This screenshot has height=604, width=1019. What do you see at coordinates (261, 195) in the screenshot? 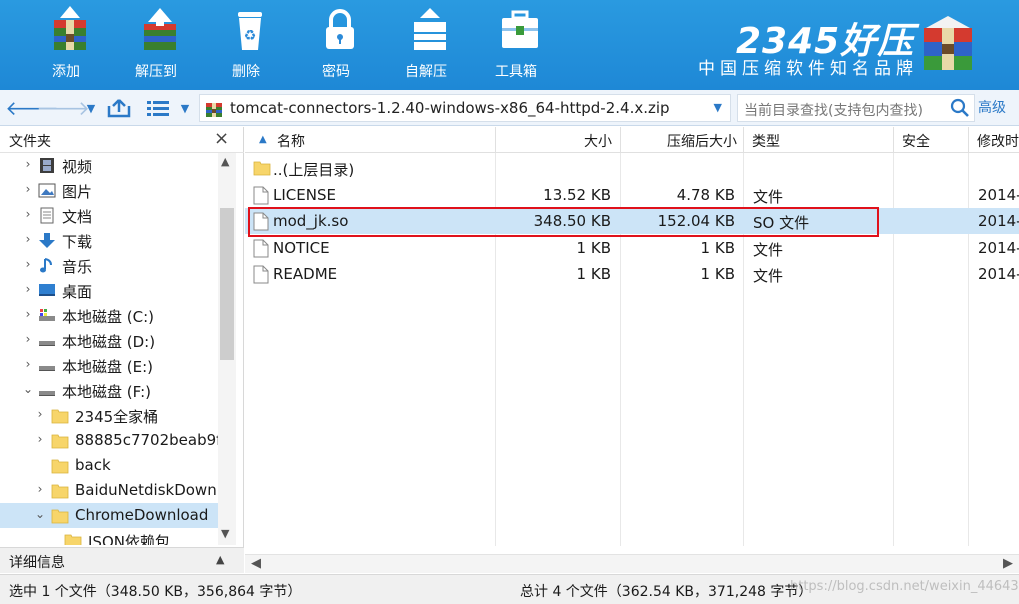
I see `file-icon` at bounding box center [261, 195].